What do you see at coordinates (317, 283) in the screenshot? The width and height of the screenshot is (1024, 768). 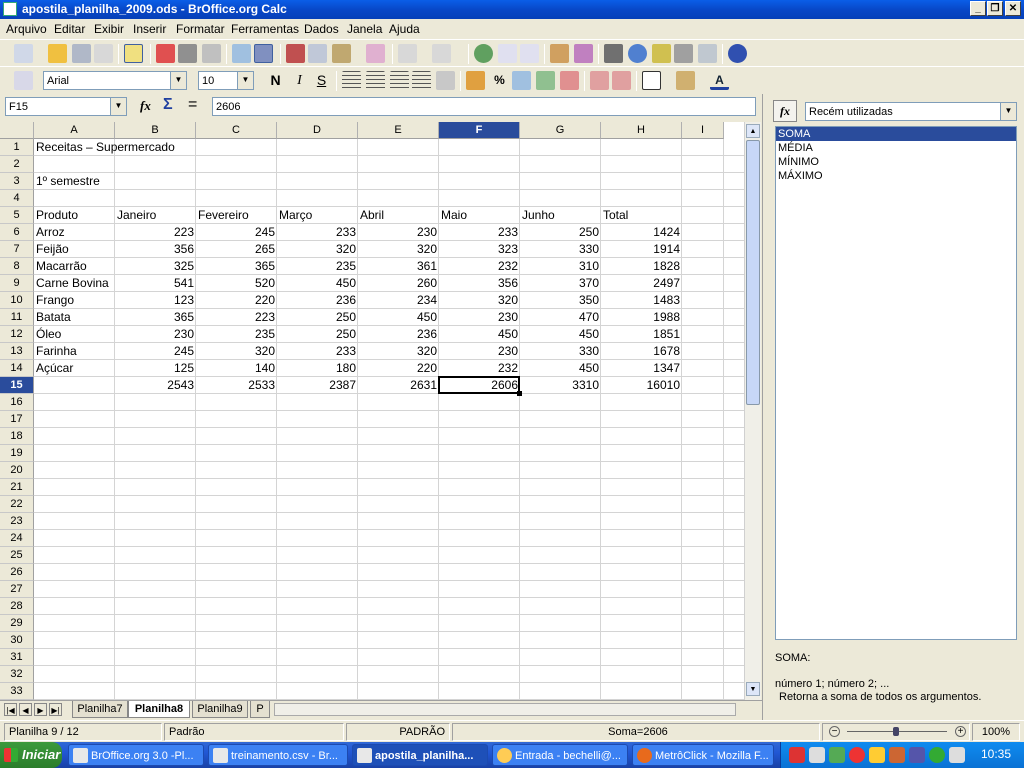 I see `cell-d9: 450` at bounding box center [317, 283].